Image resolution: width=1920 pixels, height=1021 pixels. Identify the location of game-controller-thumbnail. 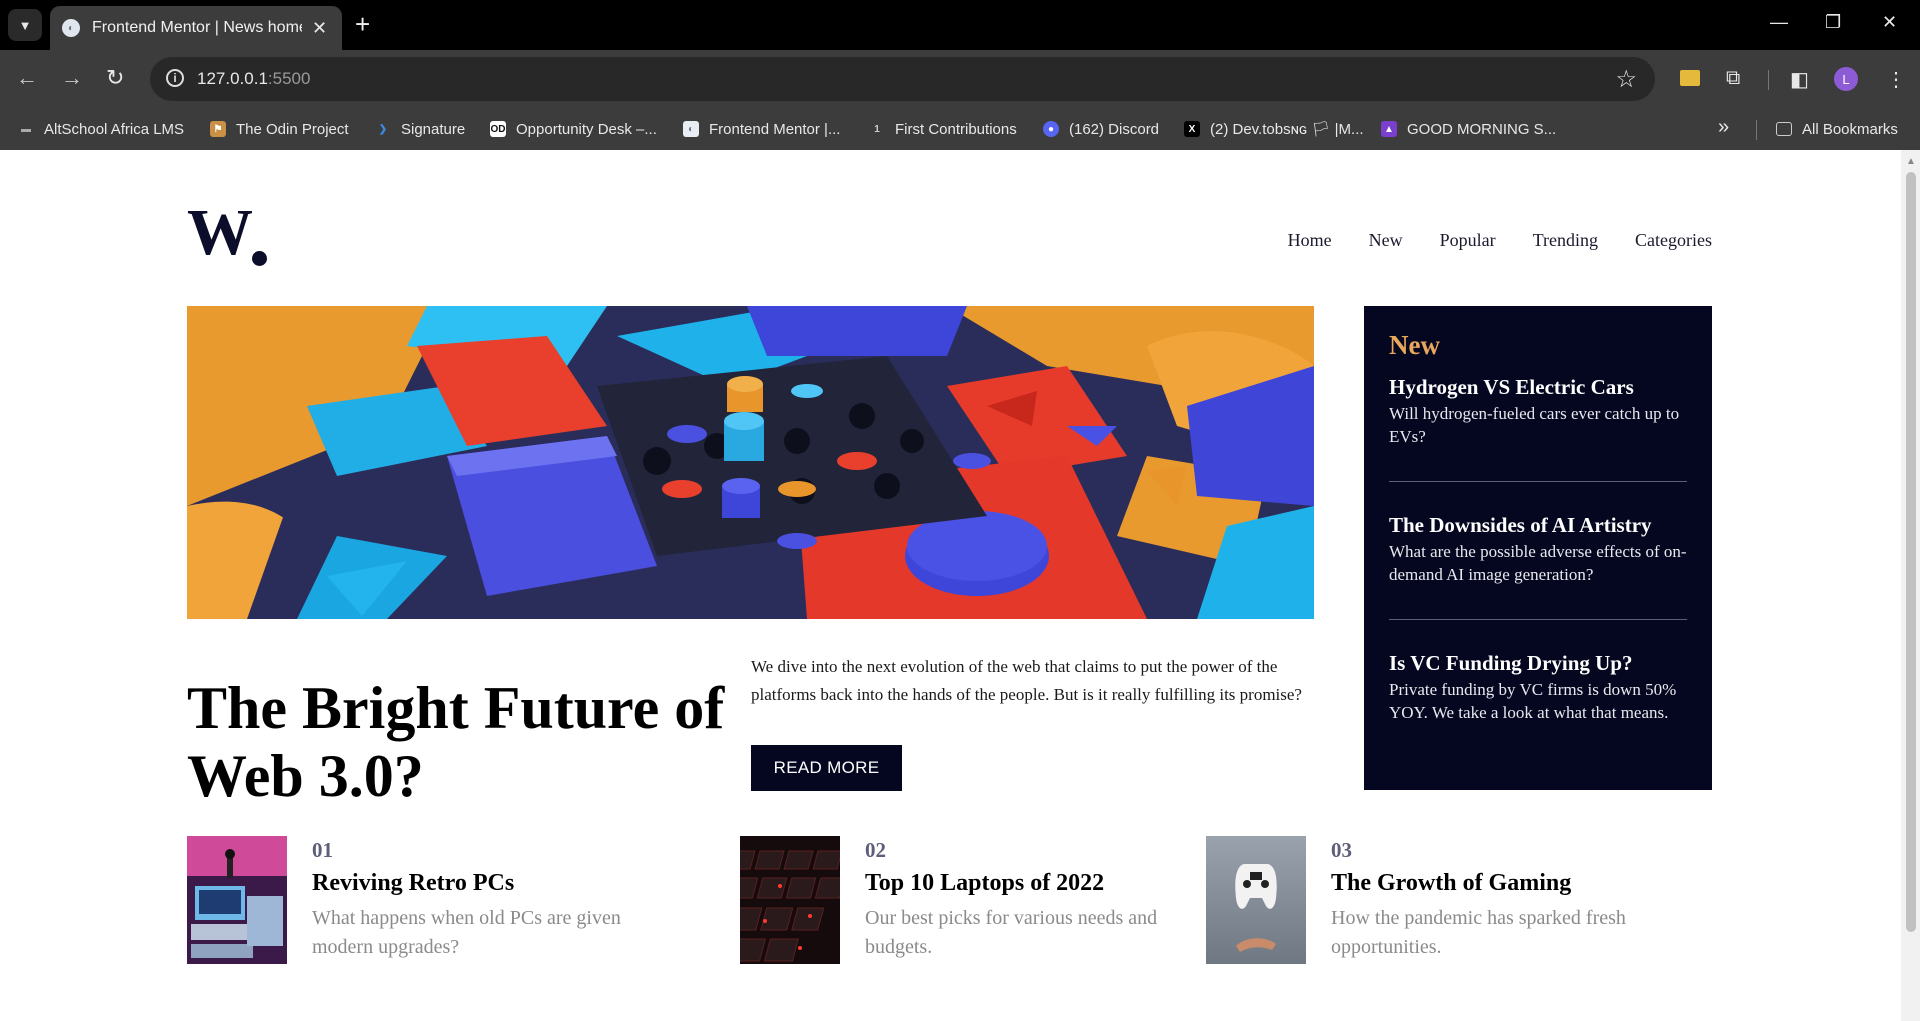
(1256, 900).